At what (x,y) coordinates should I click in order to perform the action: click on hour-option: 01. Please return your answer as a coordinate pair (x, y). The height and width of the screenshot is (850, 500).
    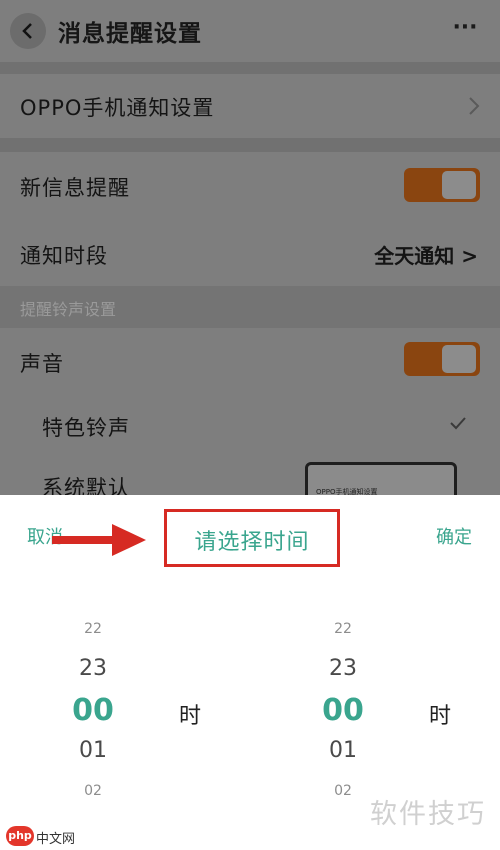
    Looking at the image, I should click on (93, 750).